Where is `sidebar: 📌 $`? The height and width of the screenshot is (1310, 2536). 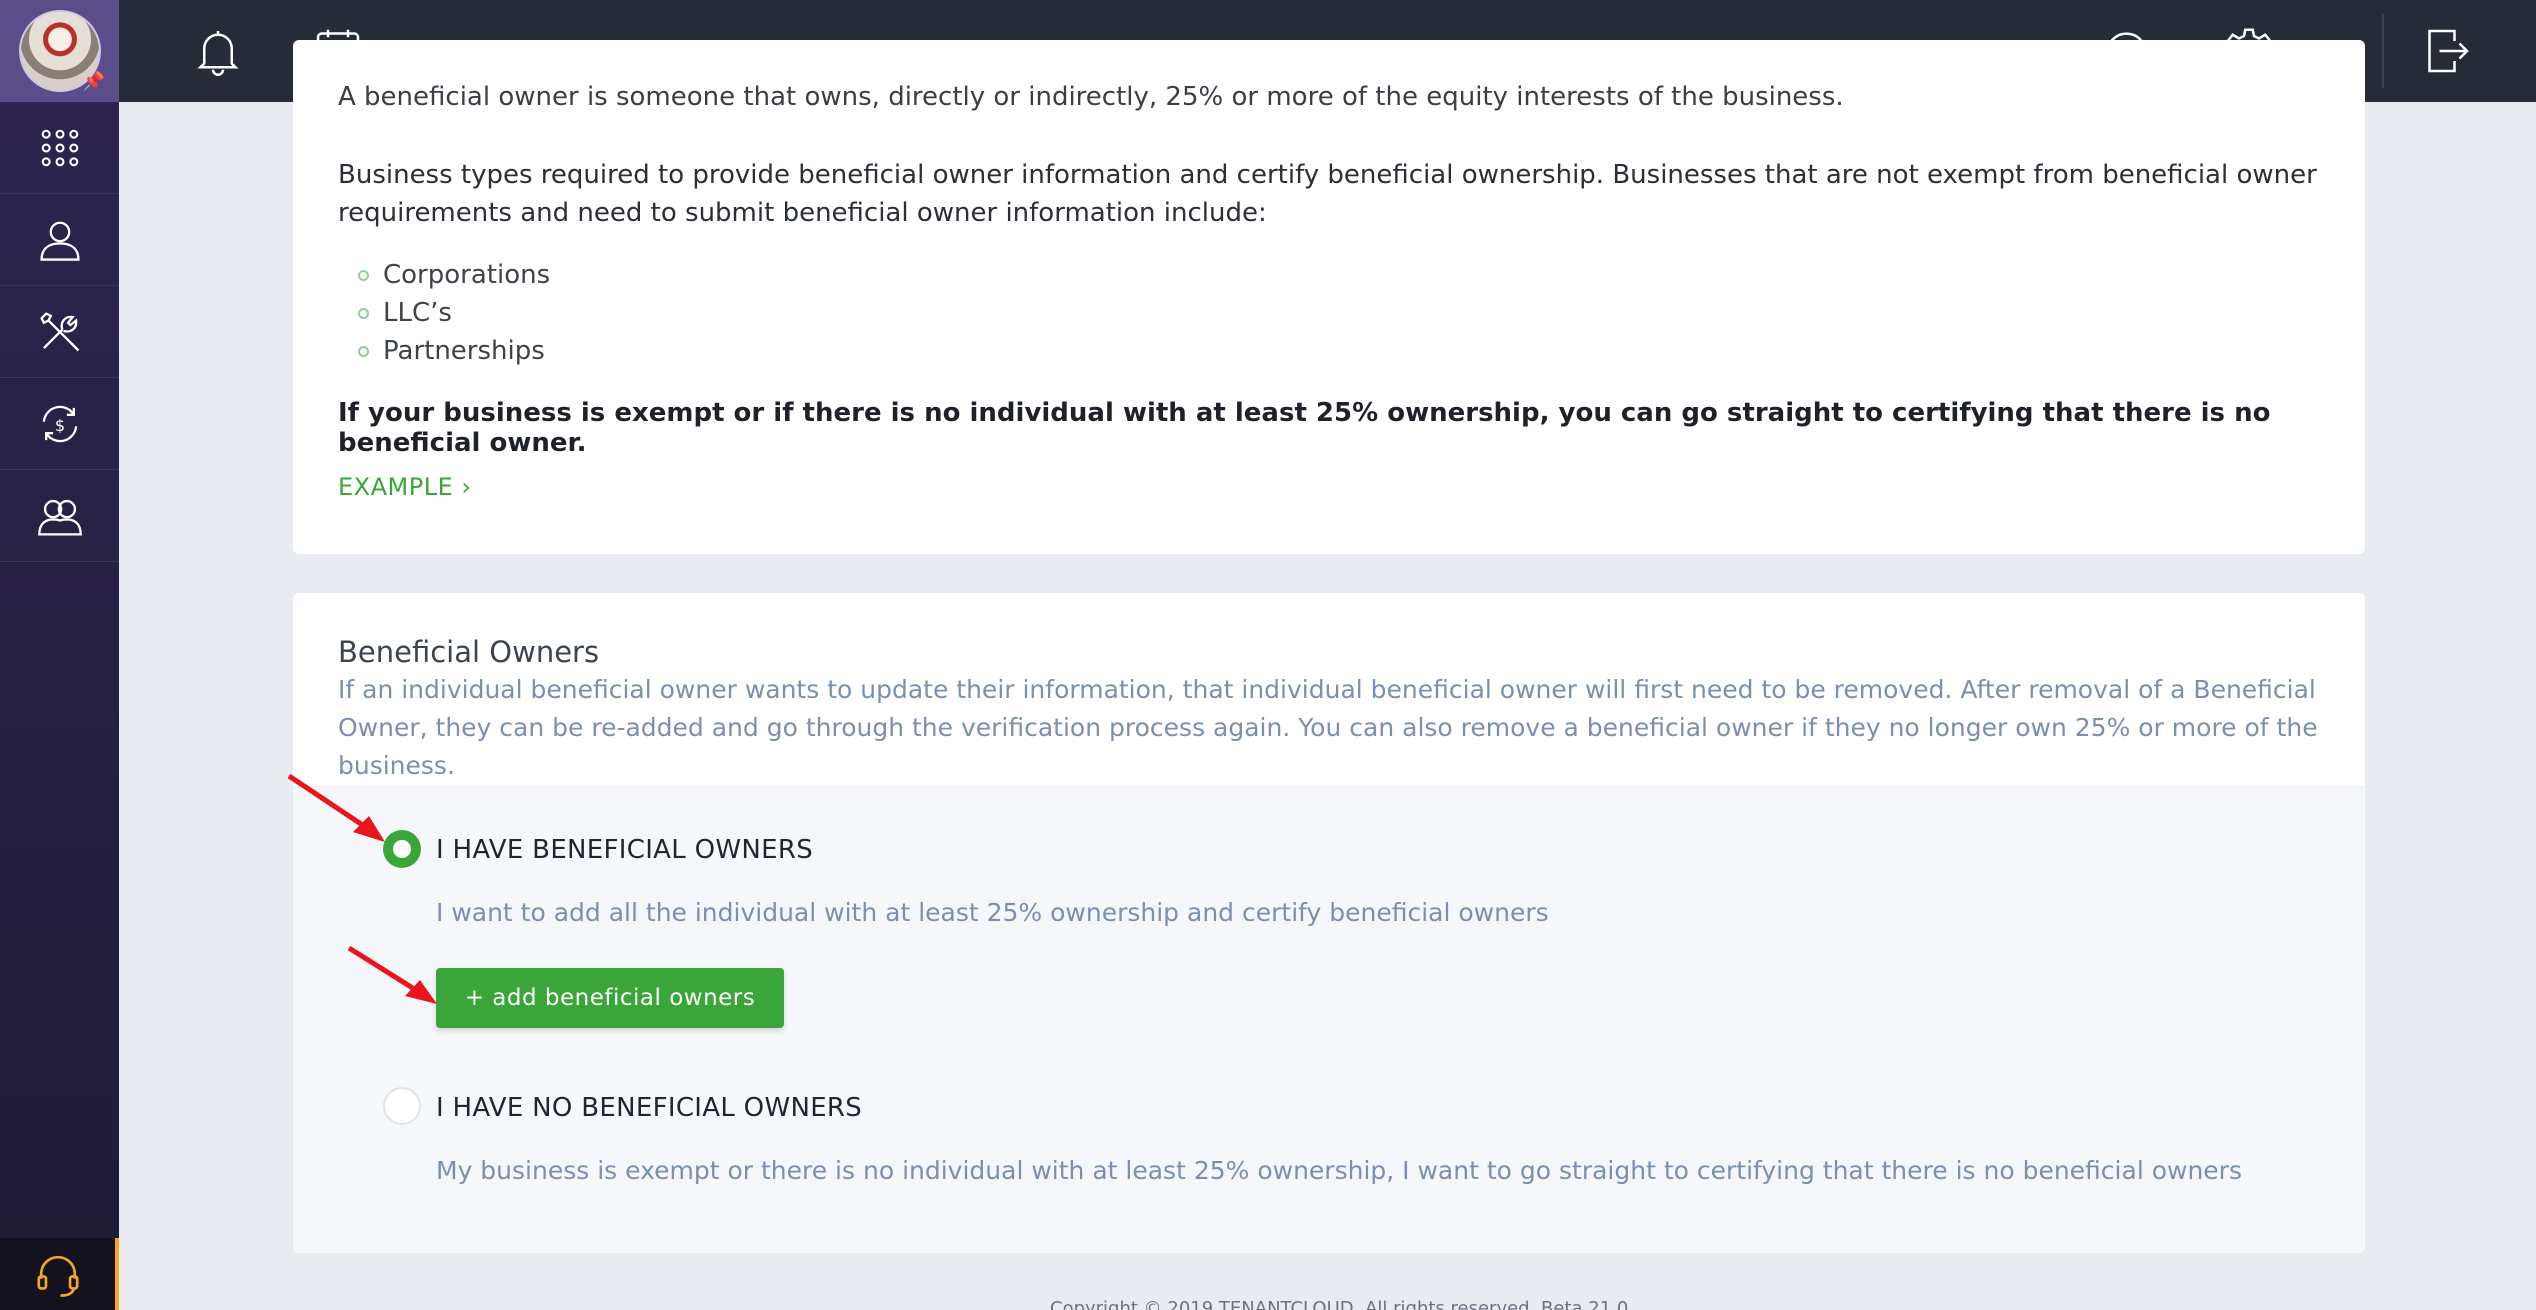
sidebar: 📌 $ is located at coordinates (59, 655).